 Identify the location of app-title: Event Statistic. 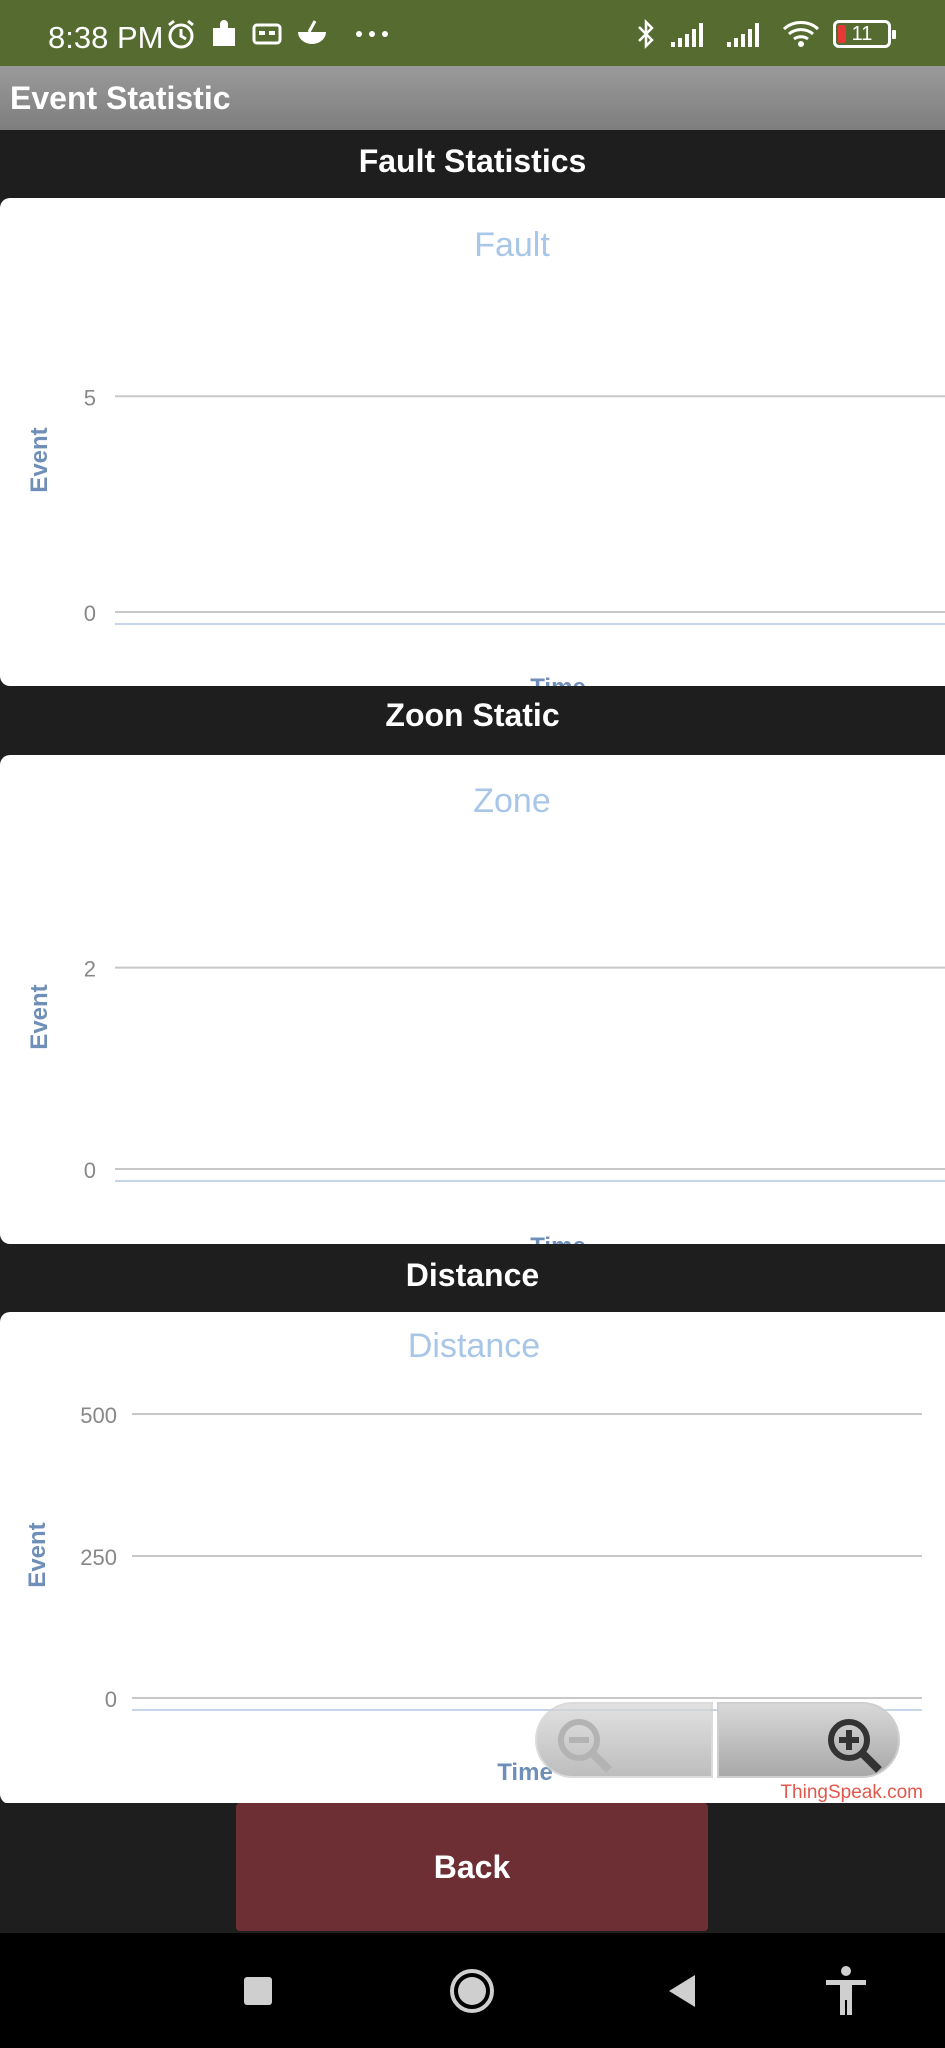
(120, 98).